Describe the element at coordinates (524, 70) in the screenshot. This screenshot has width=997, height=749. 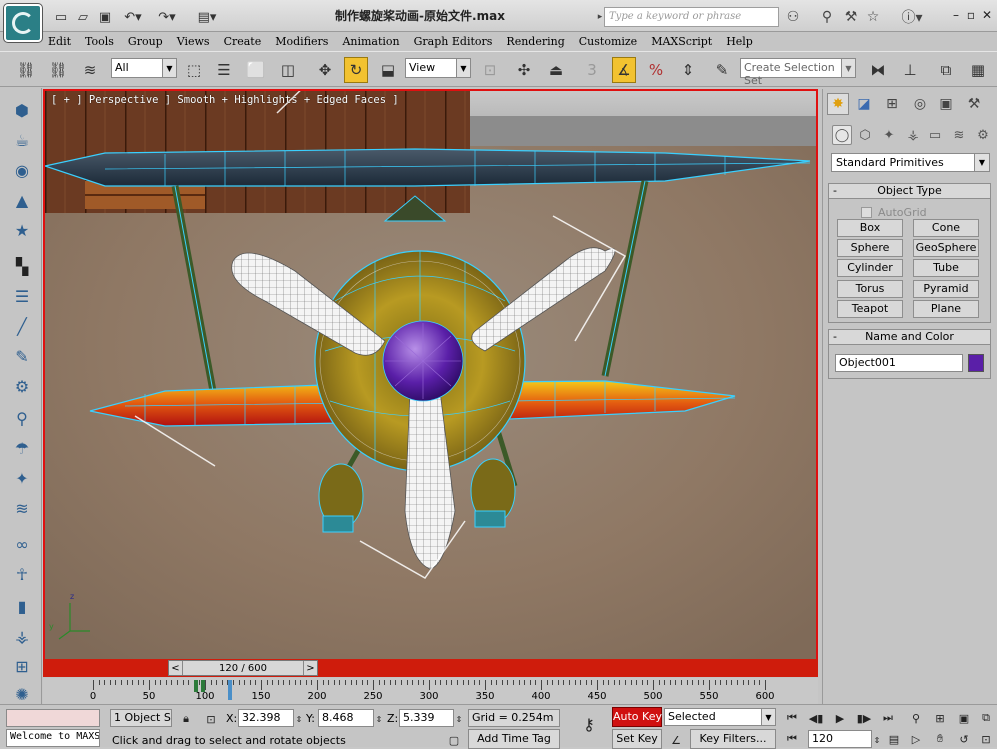
I see `select-and-manipulate-icon: ✣` at that location.